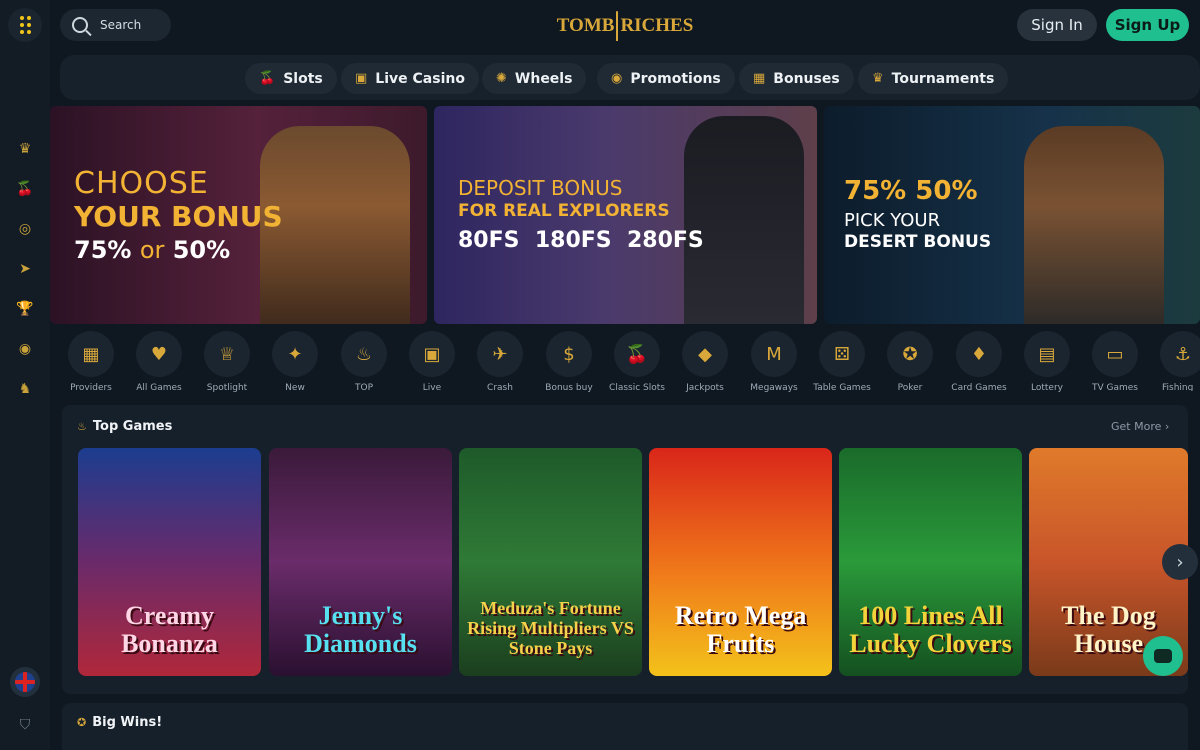  What do you see at coordinates (740, 562) in the screenshot?
I see `game-tile-retro-mega-fruits: Retro Mega Fruits` at bounding box center [740, 562].